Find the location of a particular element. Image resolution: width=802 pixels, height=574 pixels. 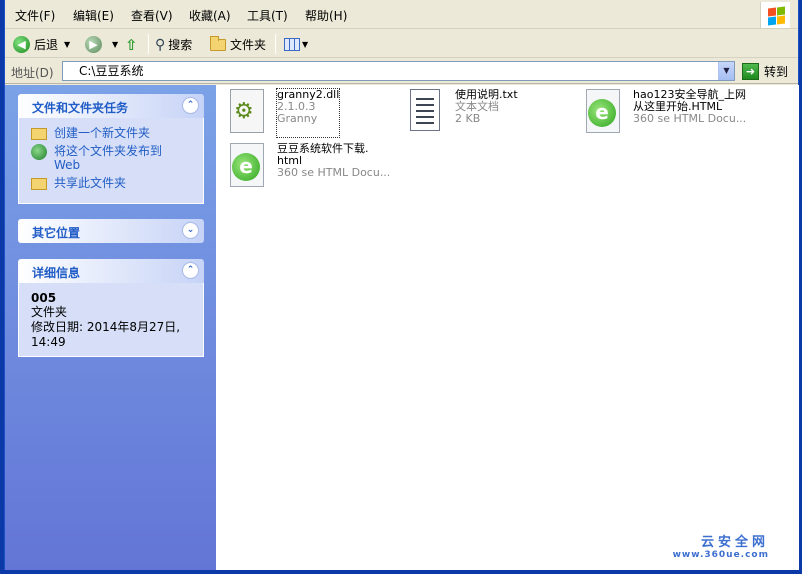

watermark-url: www.360ue.com is located at coordinates (720, 555).